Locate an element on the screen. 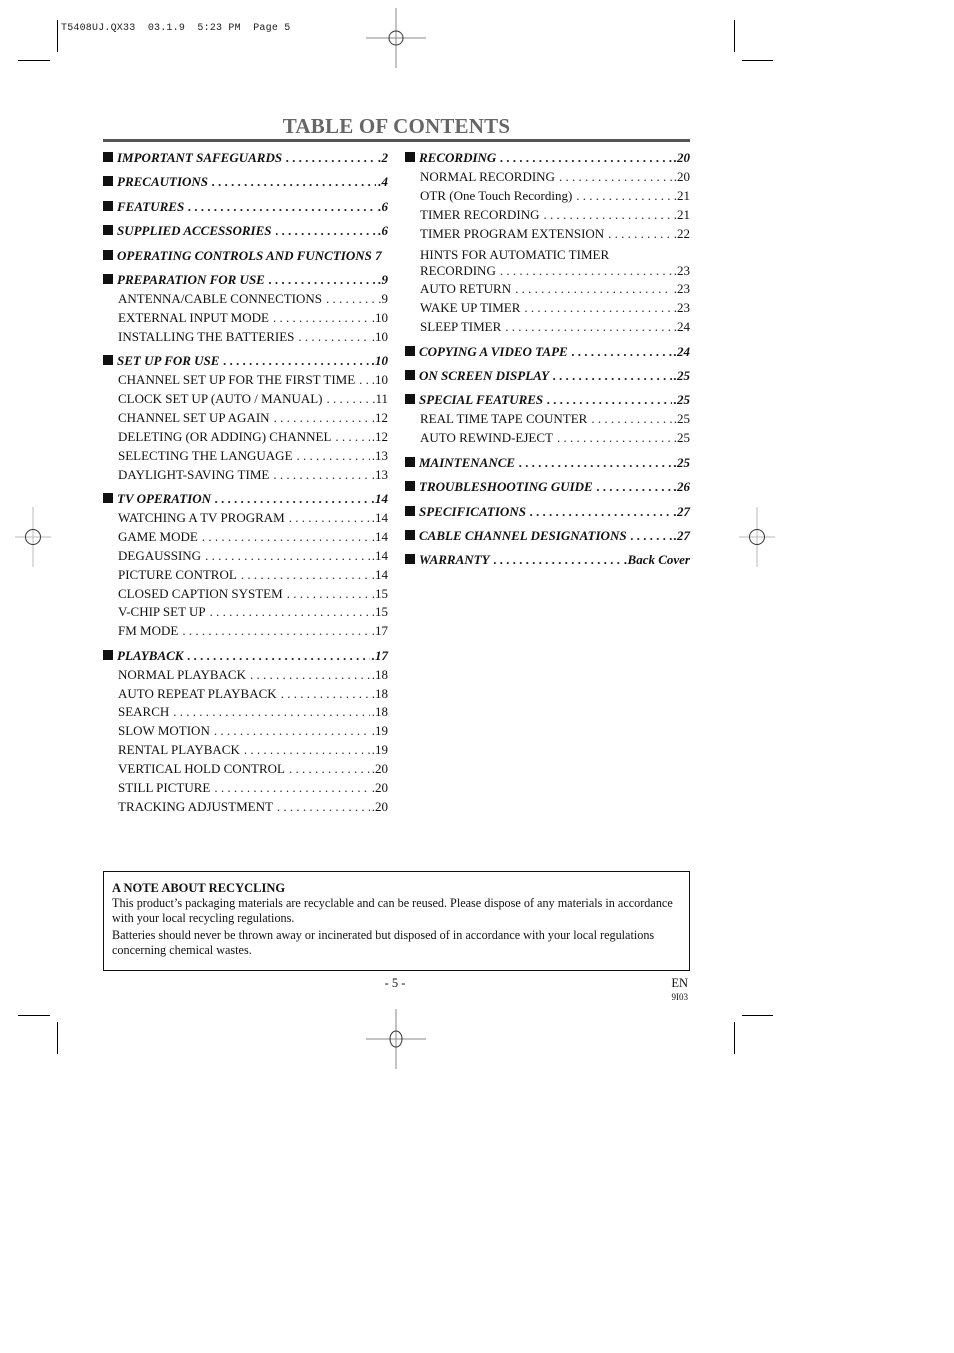 The height and width of the screenshot is (1353, 954). toc-entry-label: DELETING (OR ADDING) CHANNEL is located at coordinates (225, 436).